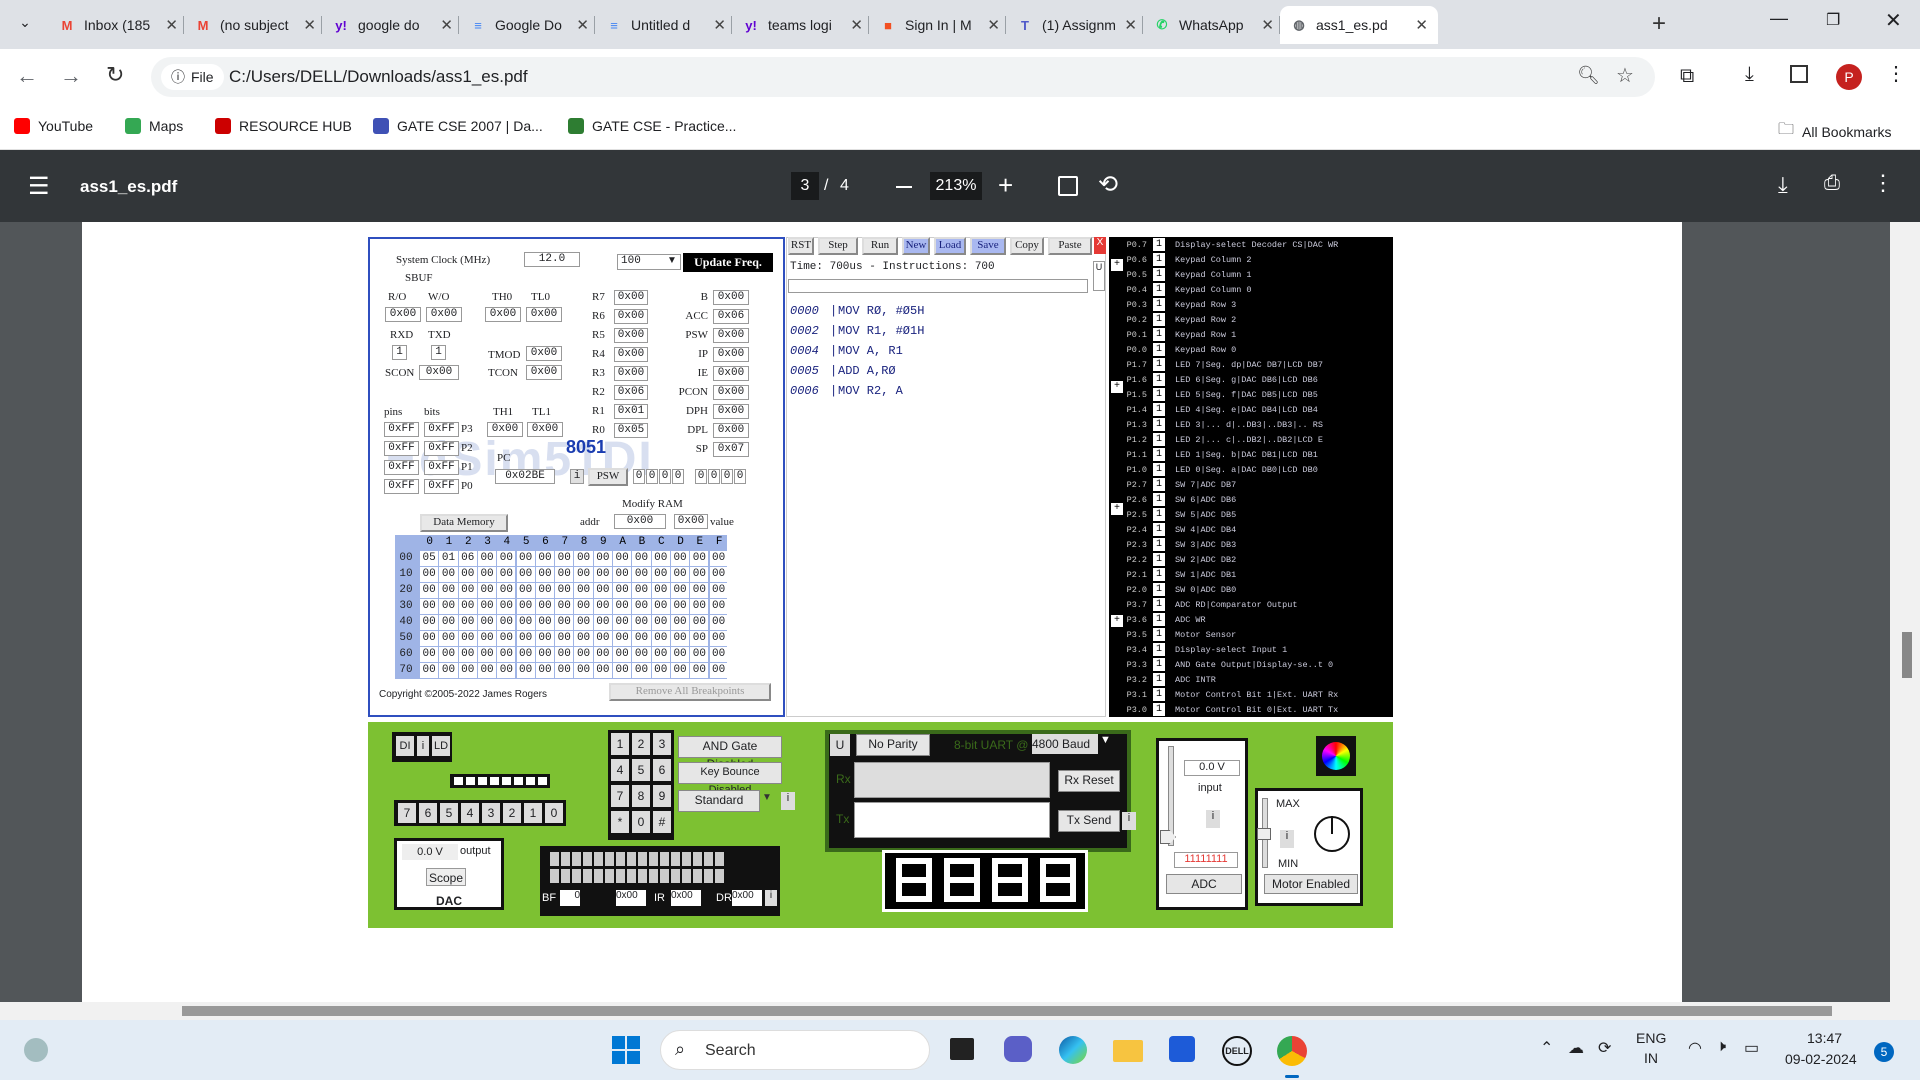 The height and width of the screenshot is (1080, 1920). What do you see at coordinates (788, 801) in the screenshot?
I see `keypad-info-button: i` at bounding box center [788, 801].